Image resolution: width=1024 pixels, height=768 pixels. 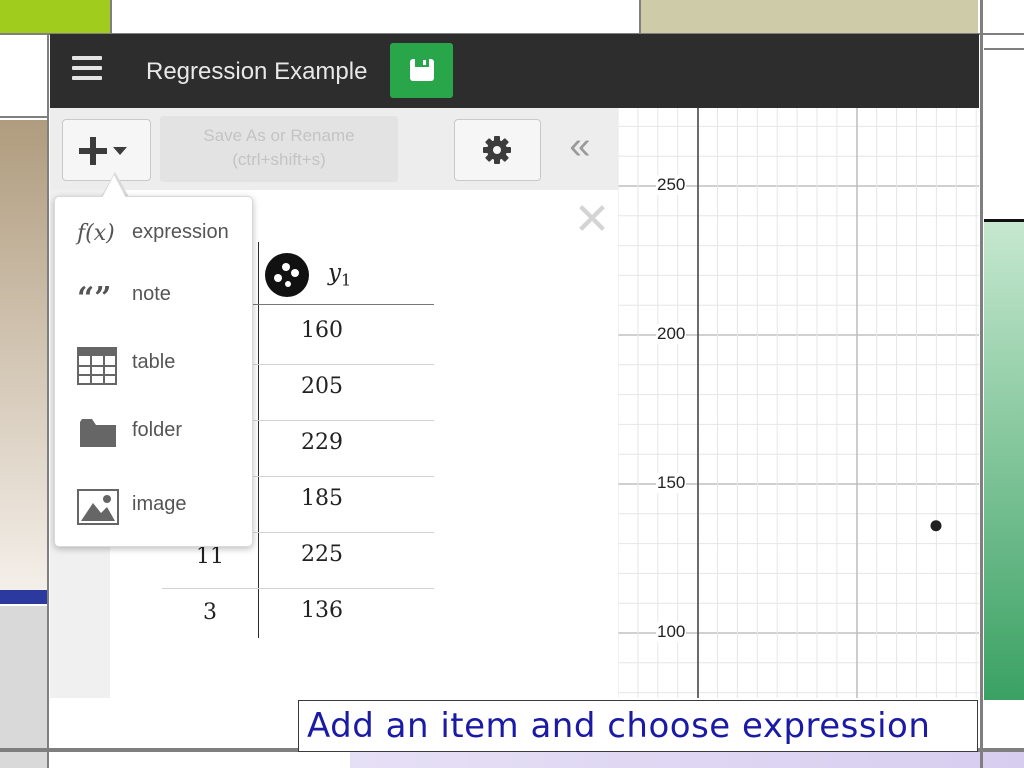 I want to click on add-menu-item-label: note, so click(x=151, y=294).